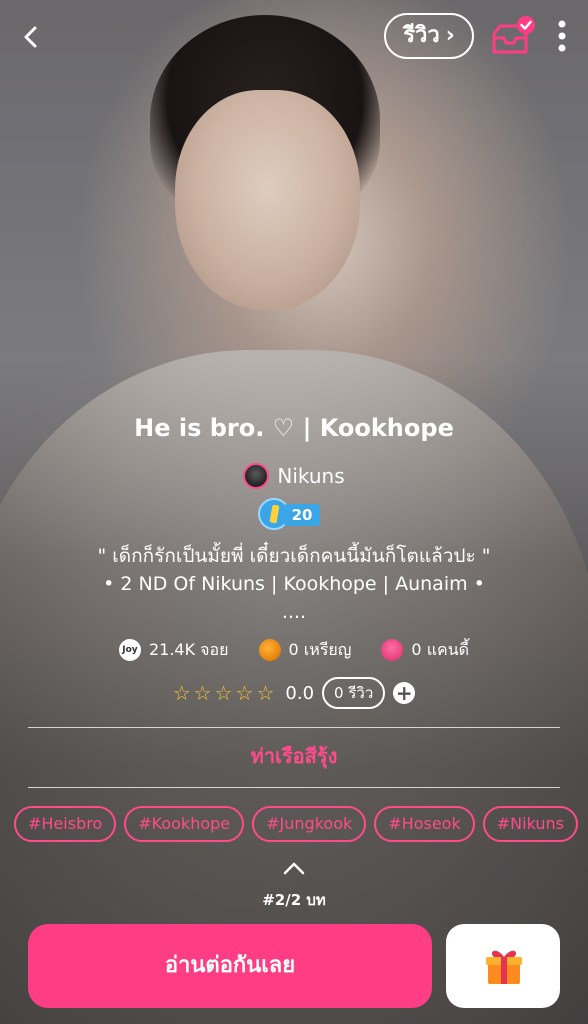  I want to click on more-vertical-icon, so click(562, 38).